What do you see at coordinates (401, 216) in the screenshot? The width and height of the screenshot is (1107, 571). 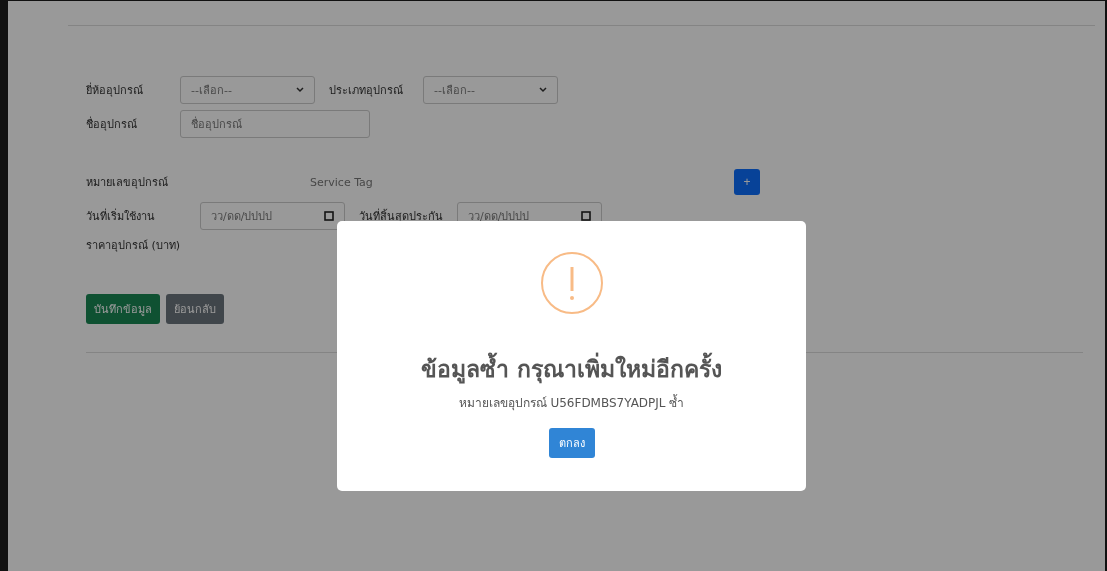 I see `field-label: วันที่สิ้นสุดประกัน` at bounding box center [401, 216].